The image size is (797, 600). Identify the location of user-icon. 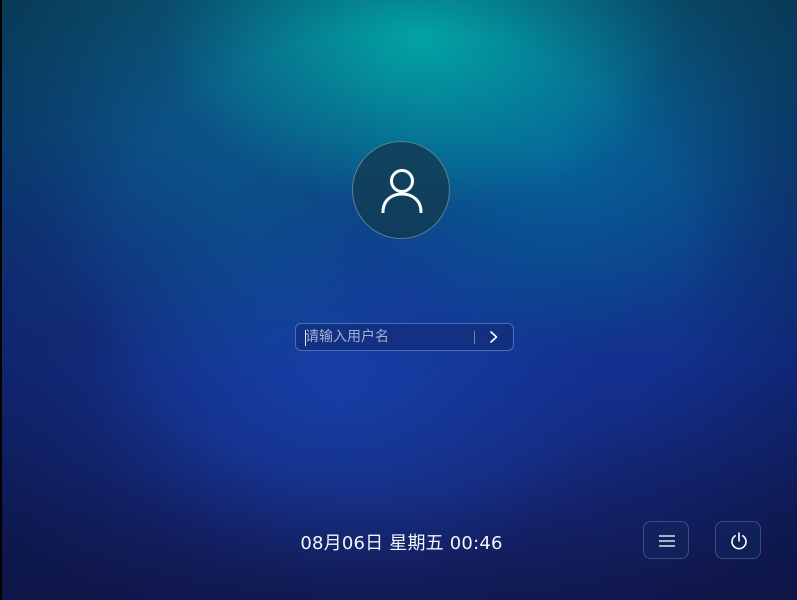
(402, 191).